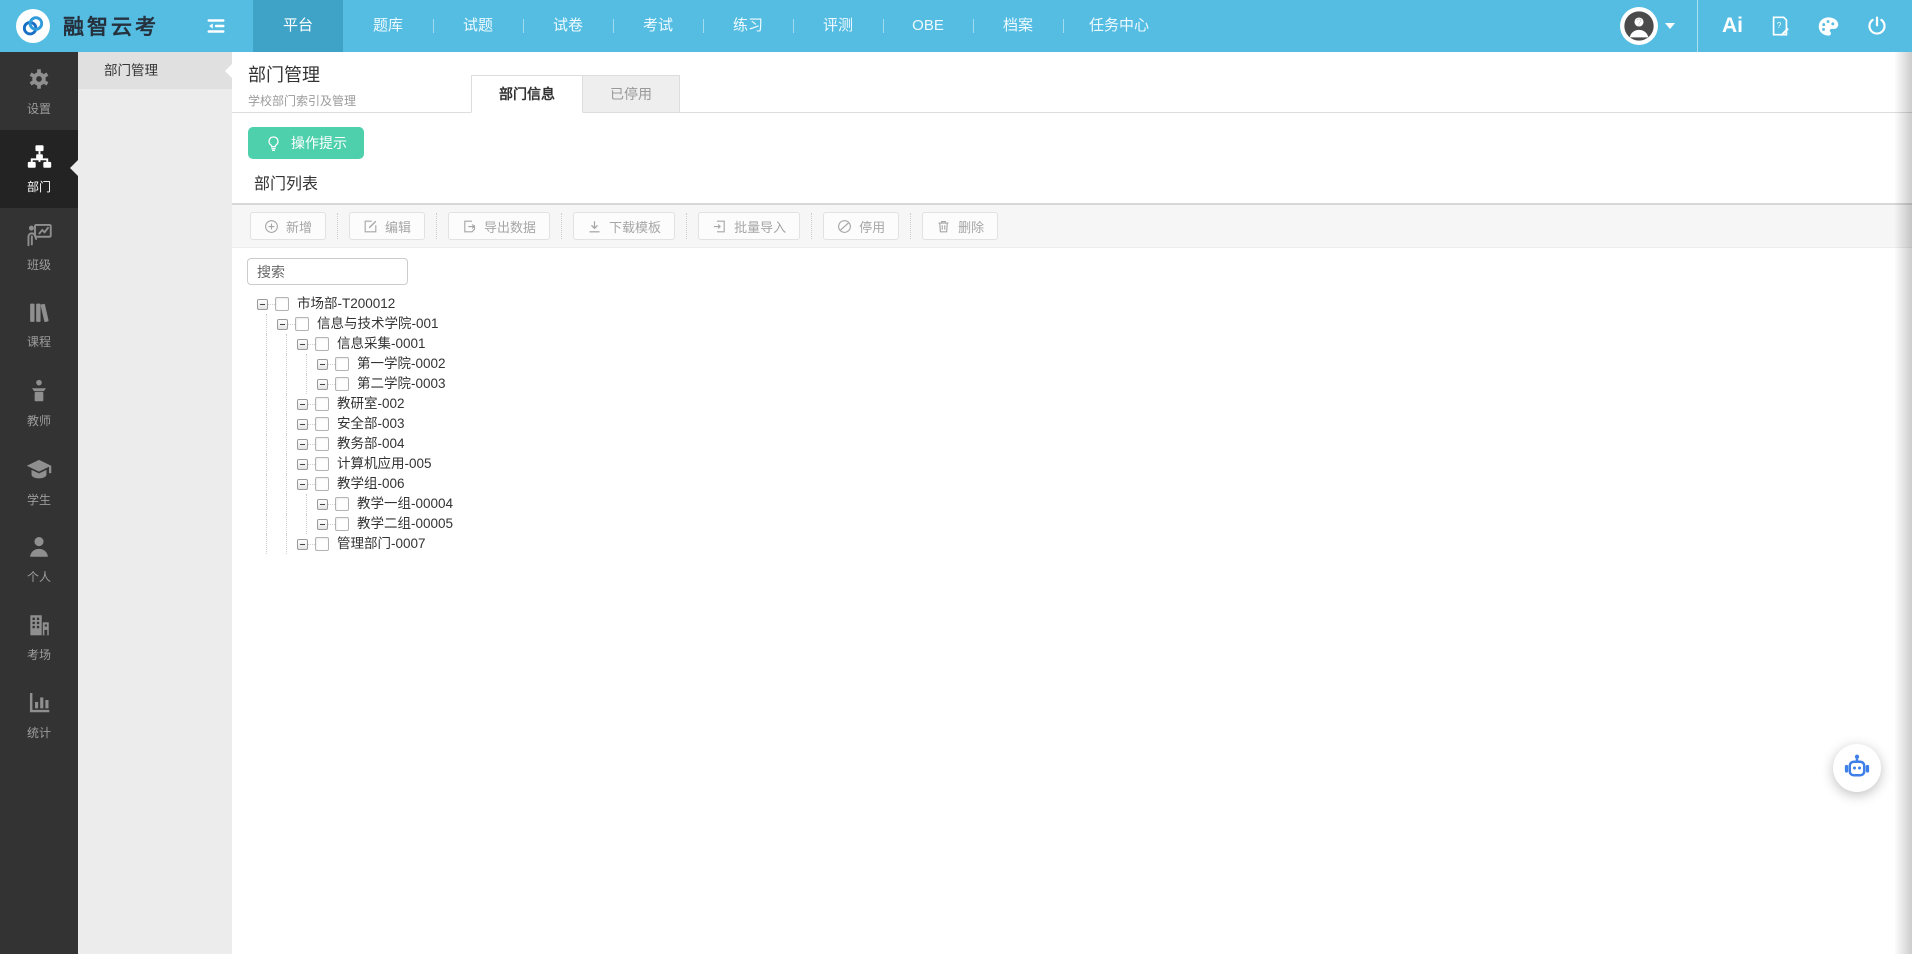  I want to click on nav-item: 档案, so click(1018, 26).